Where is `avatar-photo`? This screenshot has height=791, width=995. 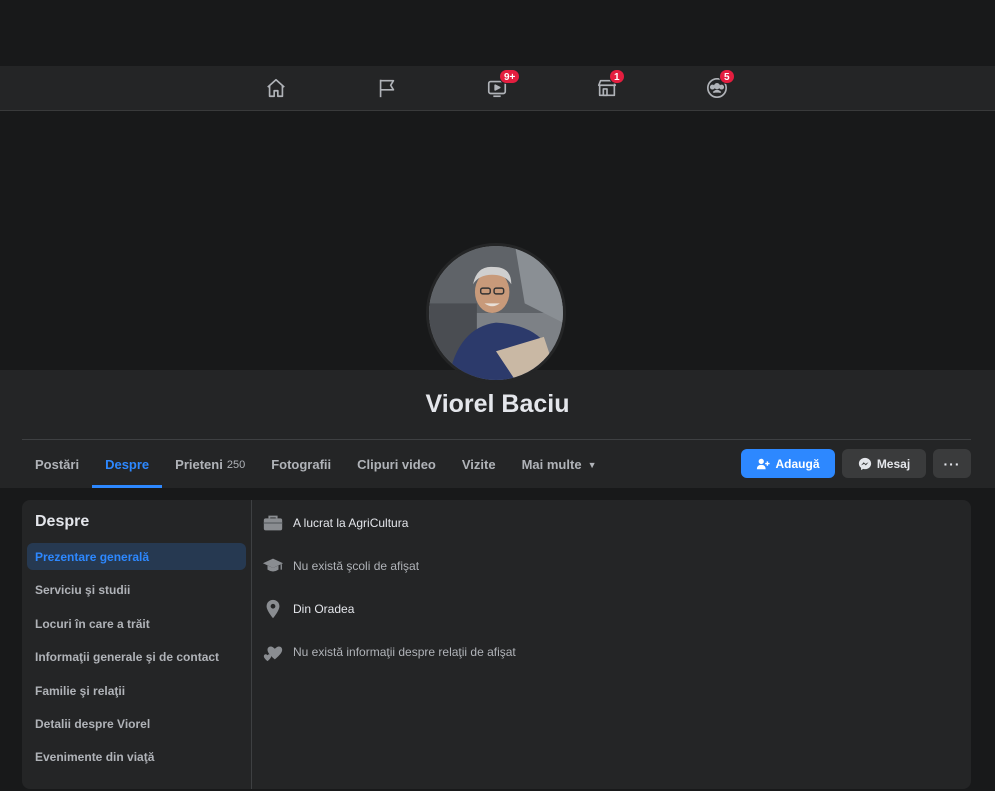 avatar-photo is located at coordinates (496, 313).